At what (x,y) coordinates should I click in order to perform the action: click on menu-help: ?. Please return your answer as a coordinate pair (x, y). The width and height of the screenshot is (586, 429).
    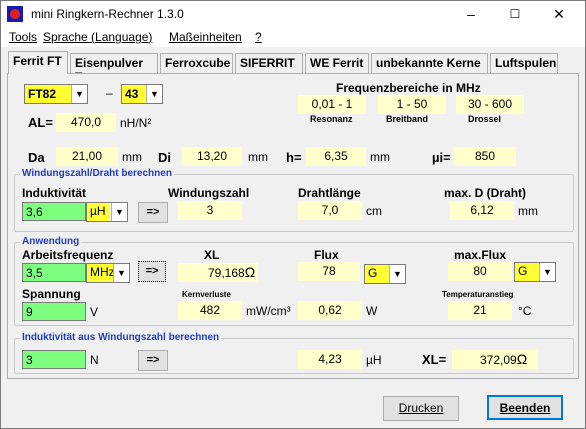
    Looking at the image, I should click on (258, 37).